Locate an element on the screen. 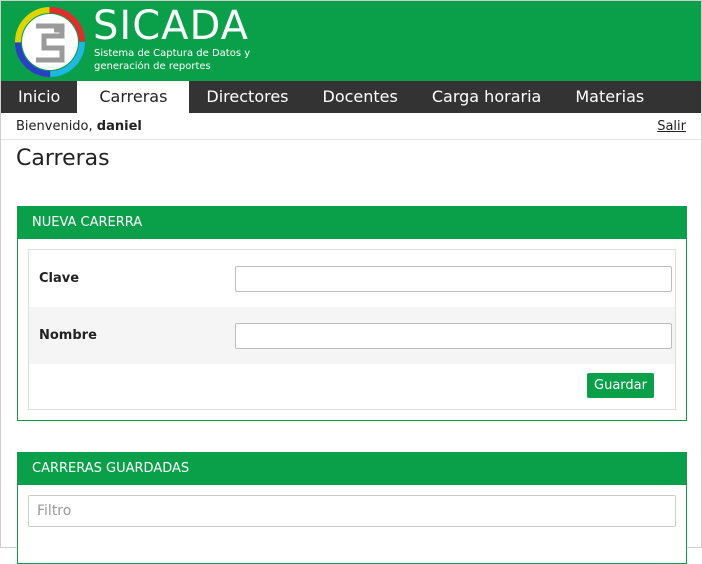 The height and width of the screenshot is (564, 702). welcome-message: Bienvenido, daniel is located at coordinates (79, 126).